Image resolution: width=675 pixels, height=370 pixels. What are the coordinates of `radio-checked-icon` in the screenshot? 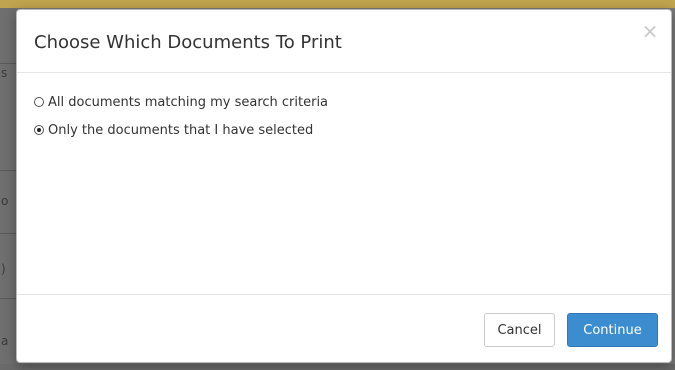 It's located at (39, 130).